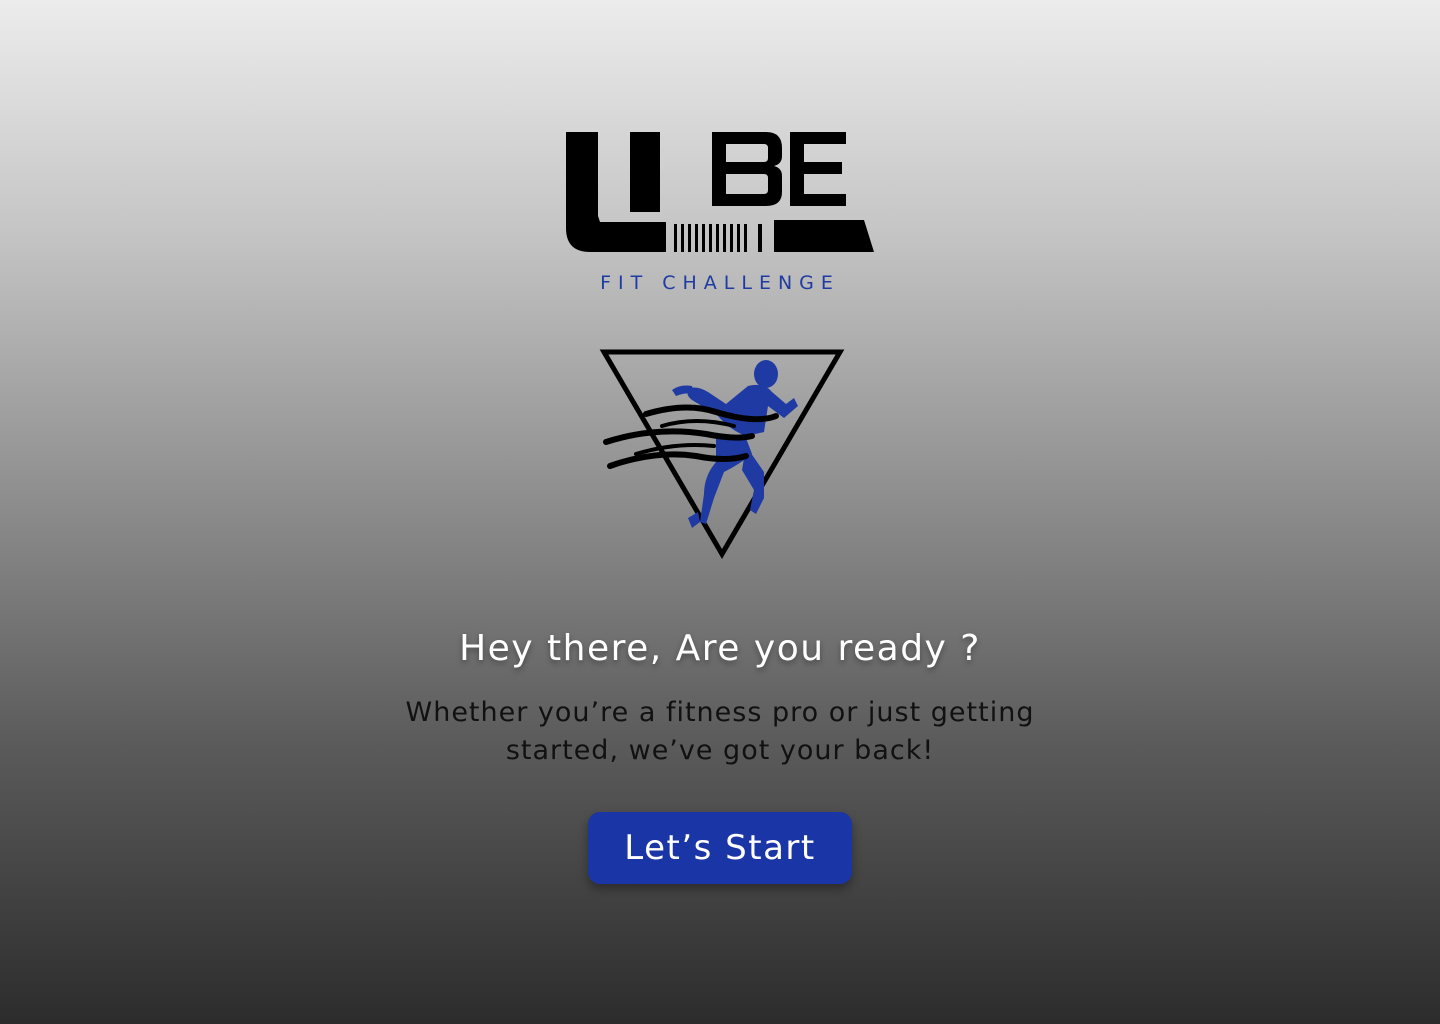 Image resolution: width=1440 pixels, height=1024 pixels. Describe the element at coordinates (720, 848) in the screenshot. I see `lets-start-button: Let’s Start` at that location.